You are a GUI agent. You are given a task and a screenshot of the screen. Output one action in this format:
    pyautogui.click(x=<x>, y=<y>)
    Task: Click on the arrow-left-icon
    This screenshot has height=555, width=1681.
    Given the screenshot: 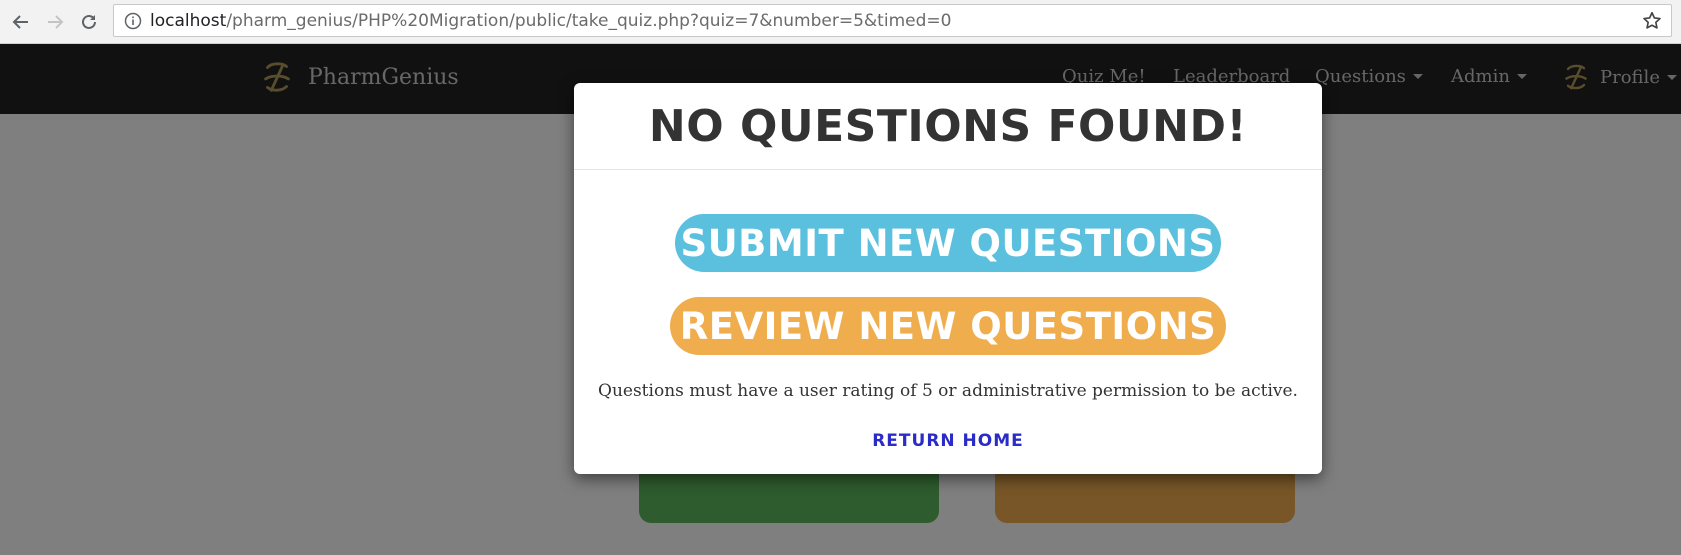 What is the action you would take?
    pyautogui.click(x=20, y=21)
    